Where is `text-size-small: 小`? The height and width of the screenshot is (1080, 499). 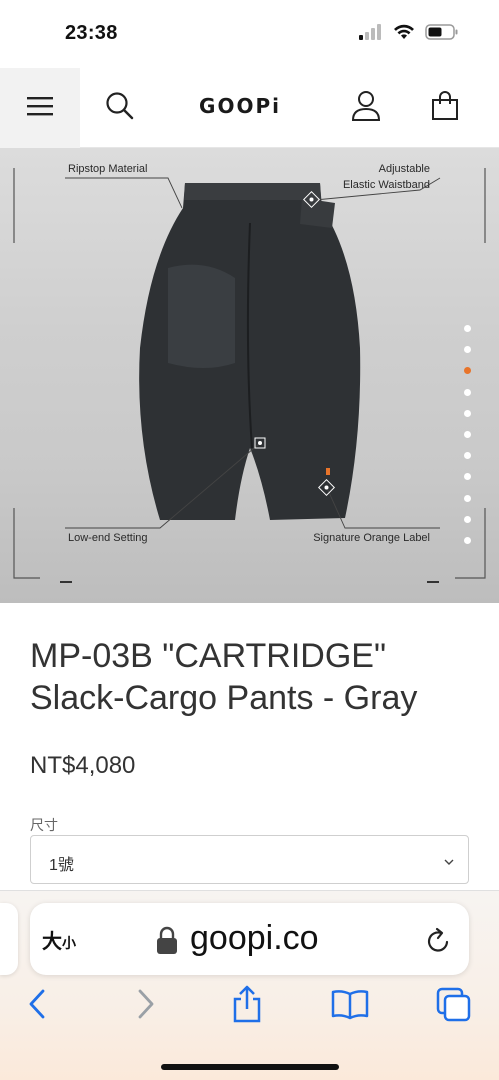
text-size-small: 小 is located at coordinates (69, 943).